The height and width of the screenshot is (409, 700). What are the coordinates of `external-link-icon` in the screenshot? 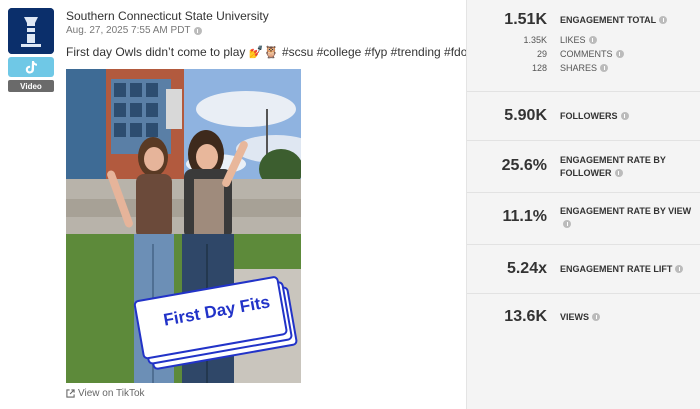 It's located at (70, 393).